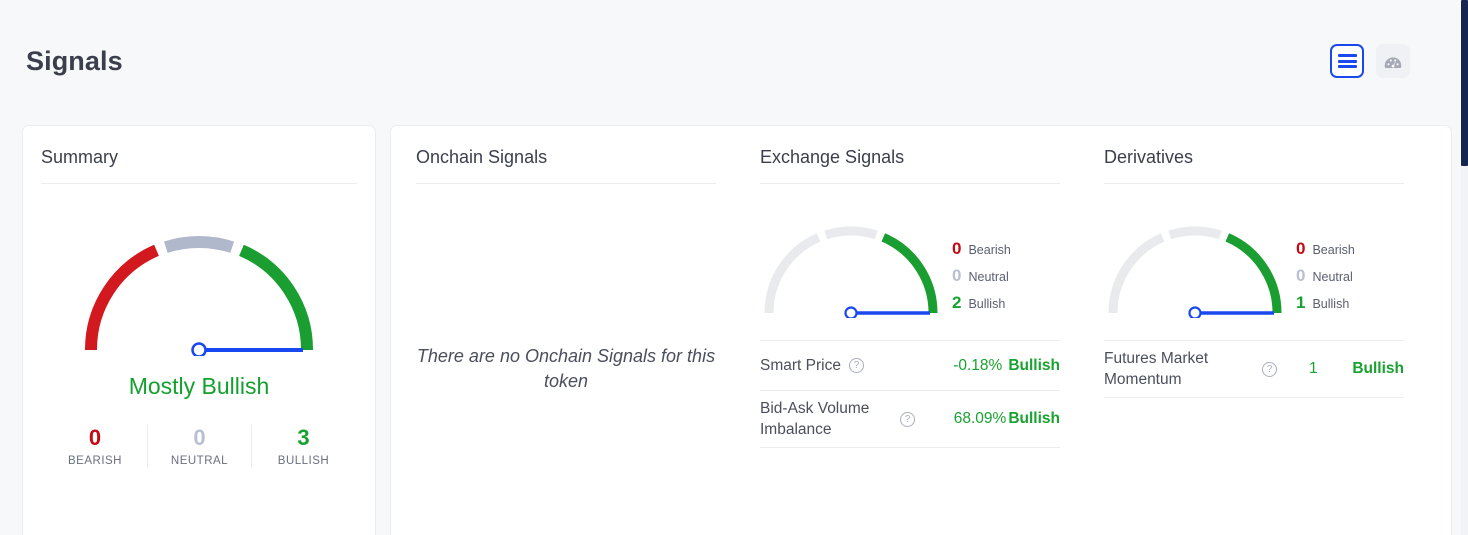 The image size is (1468, 535). What do you see at coordinates (80, 157) in the screenshot?
I see `summary-title: Summary` at bounding box center [80, 157].